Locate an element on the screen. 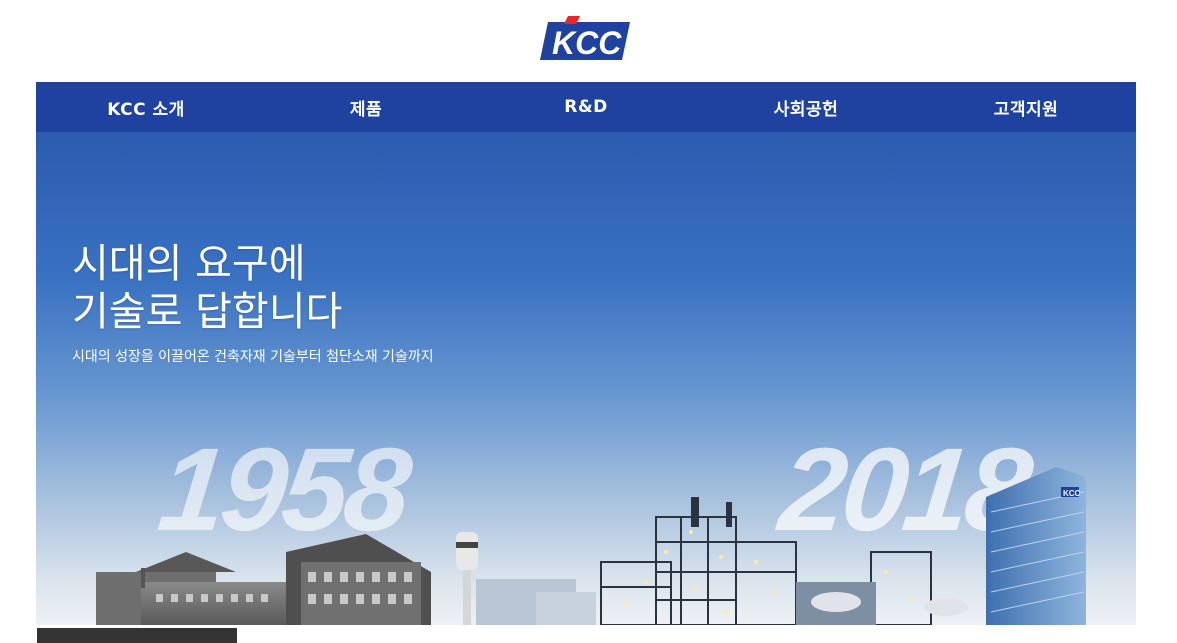 The height and width of the screenshot is (643, 1177). nav-item-about: KCC 소개 is located at coordinates (146, 107).